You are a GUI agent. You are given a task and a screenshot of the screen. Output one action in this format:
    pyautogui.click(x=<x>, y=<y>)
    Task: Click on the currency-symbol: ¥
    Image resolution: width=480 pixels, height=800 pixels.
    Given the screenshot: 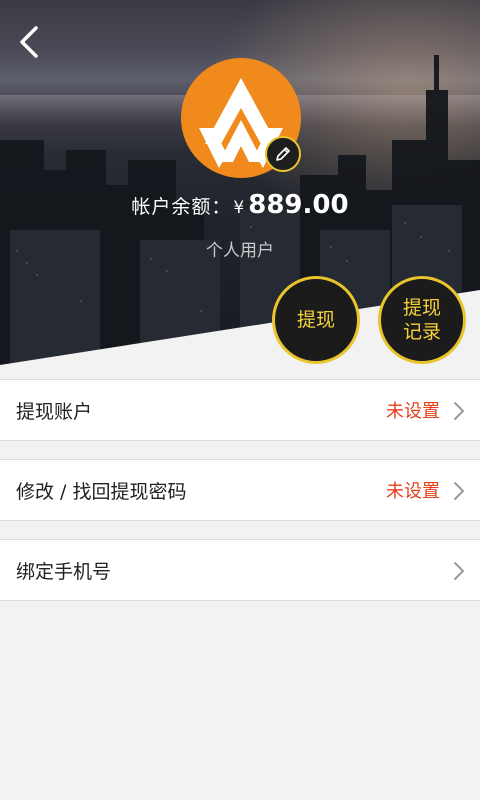 What is the action you would take?
    pyautogui.click(x=239, y=208)
    